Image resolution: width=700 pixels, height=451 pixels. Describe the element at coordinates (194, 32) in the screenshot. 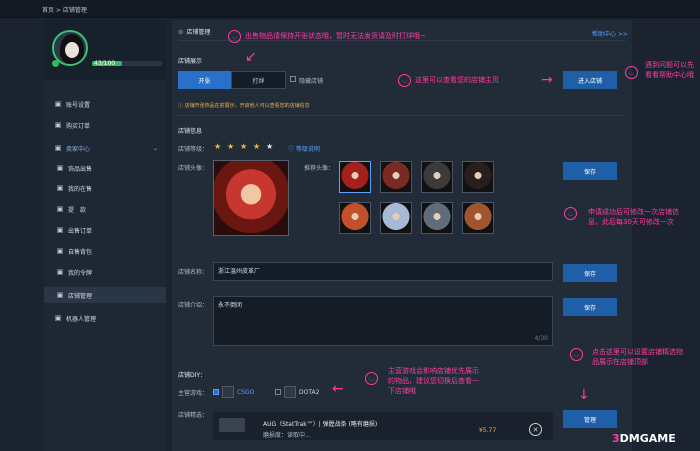

I see `page-title: ⚙ 店铺管理` at that location.